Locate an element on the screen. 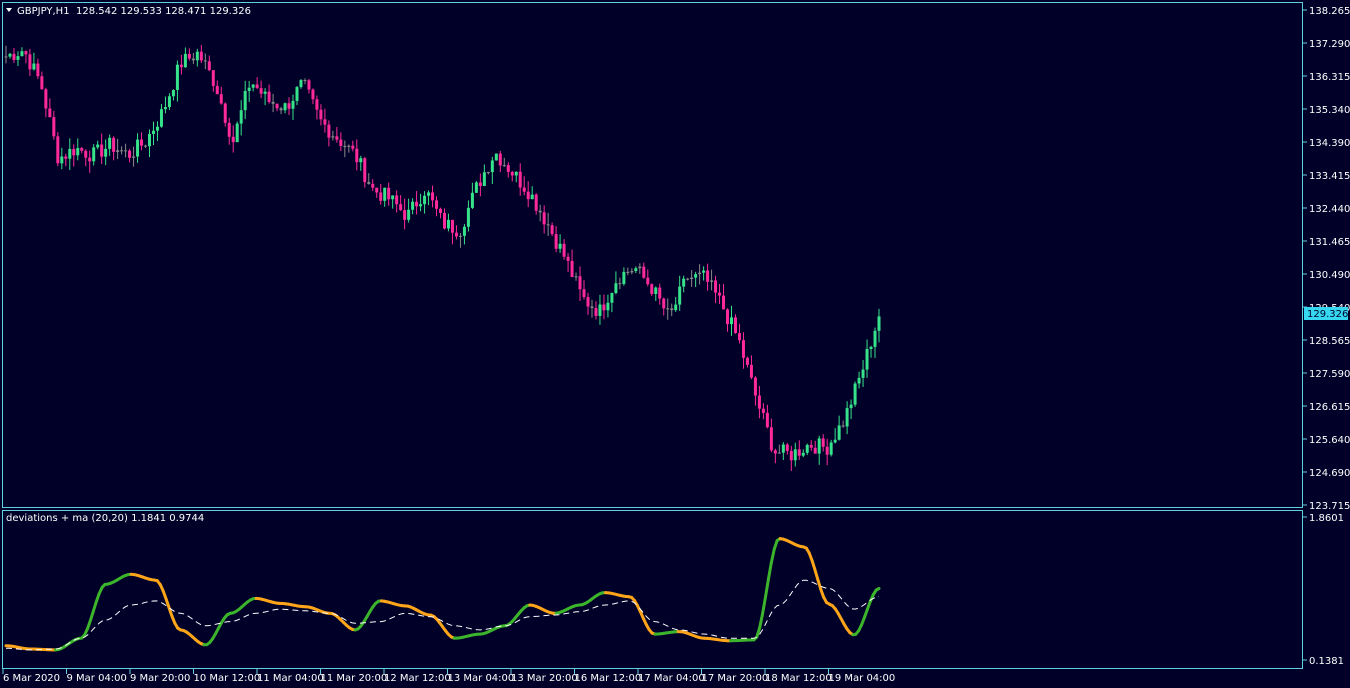  time-tick-label: 19 Mar 04:00 is located at coordinates (862, 678).